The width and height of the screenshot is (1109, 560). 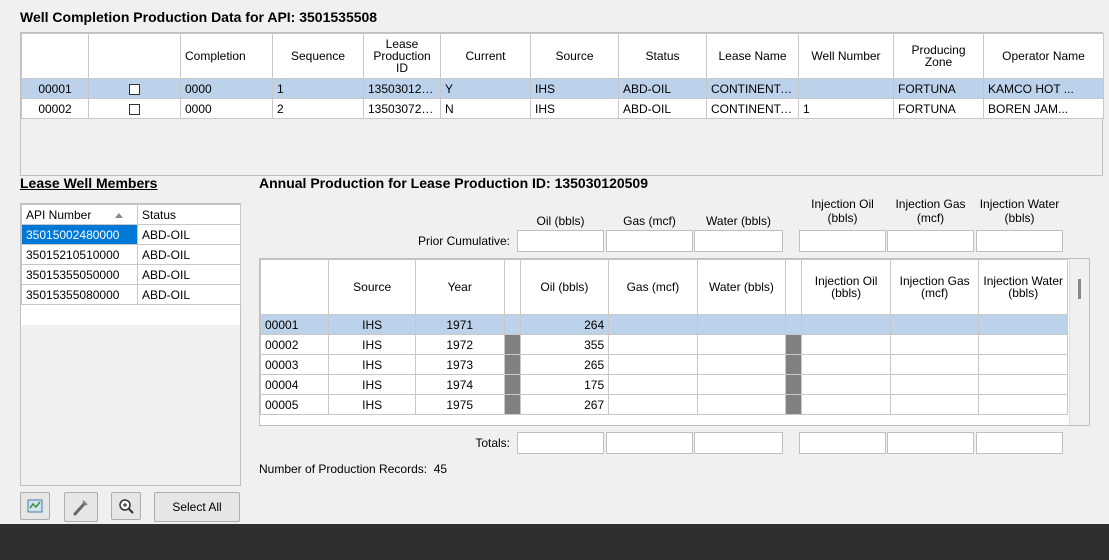 What do you see at coordinates (459, 364) in the screenshot?
I see `cell-year: 1973` at bounding box center [459, 364].